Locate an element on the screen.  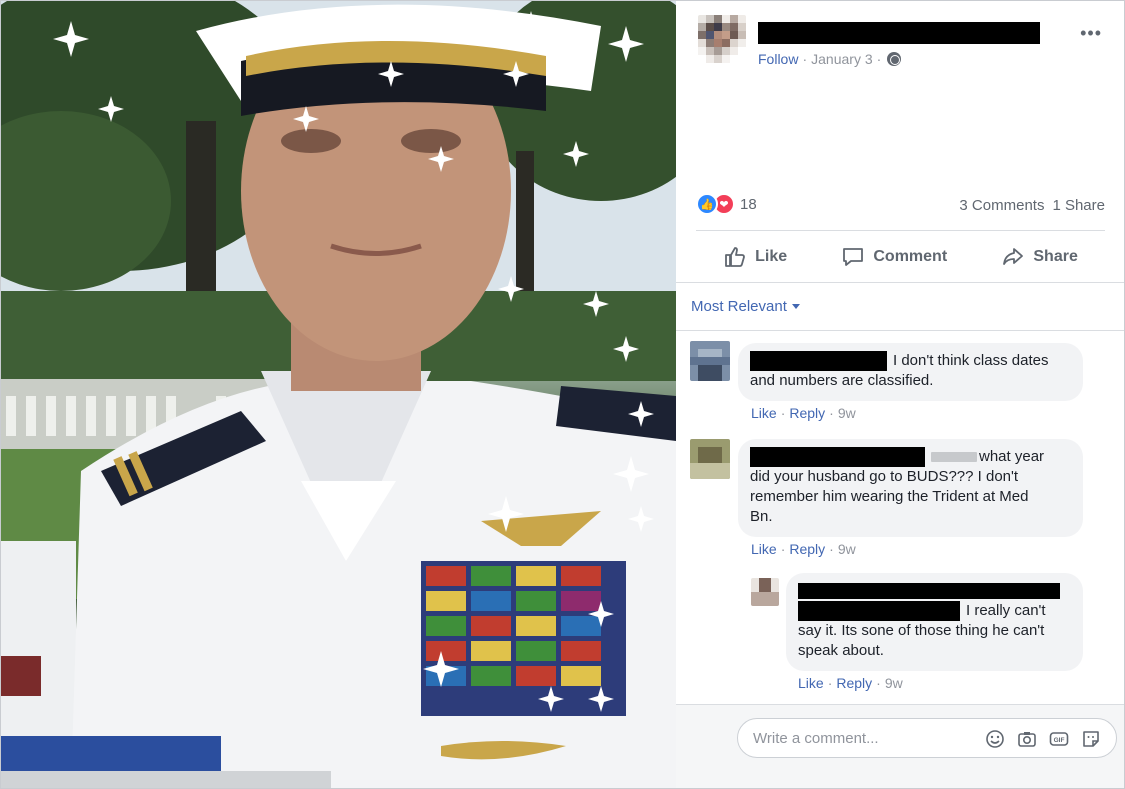
comment-input is located at coordinates (858, 738).